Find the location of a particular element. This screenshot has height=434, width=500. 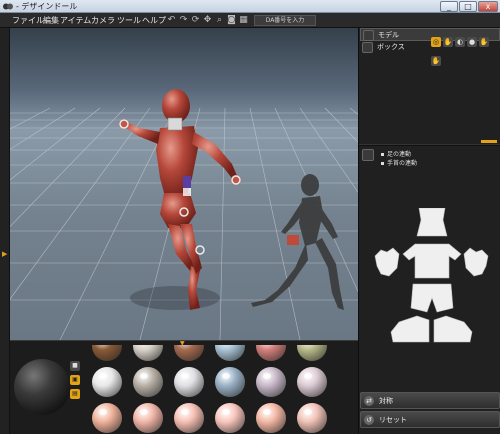

reset-button: ↺ リセット is located at coordinates (430, 419).